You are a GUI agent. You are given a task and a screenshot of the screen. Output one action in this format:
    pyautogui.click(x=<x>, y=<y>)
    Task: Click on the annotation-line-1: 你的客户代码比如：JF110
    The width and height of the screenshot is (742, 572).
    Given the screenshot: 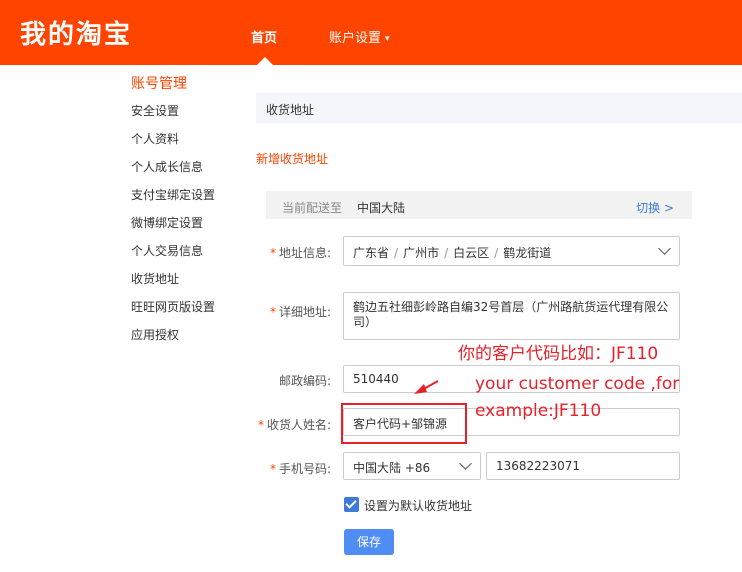 What is the action you would take?
    pyautogui.click(x=558, y=354)
    